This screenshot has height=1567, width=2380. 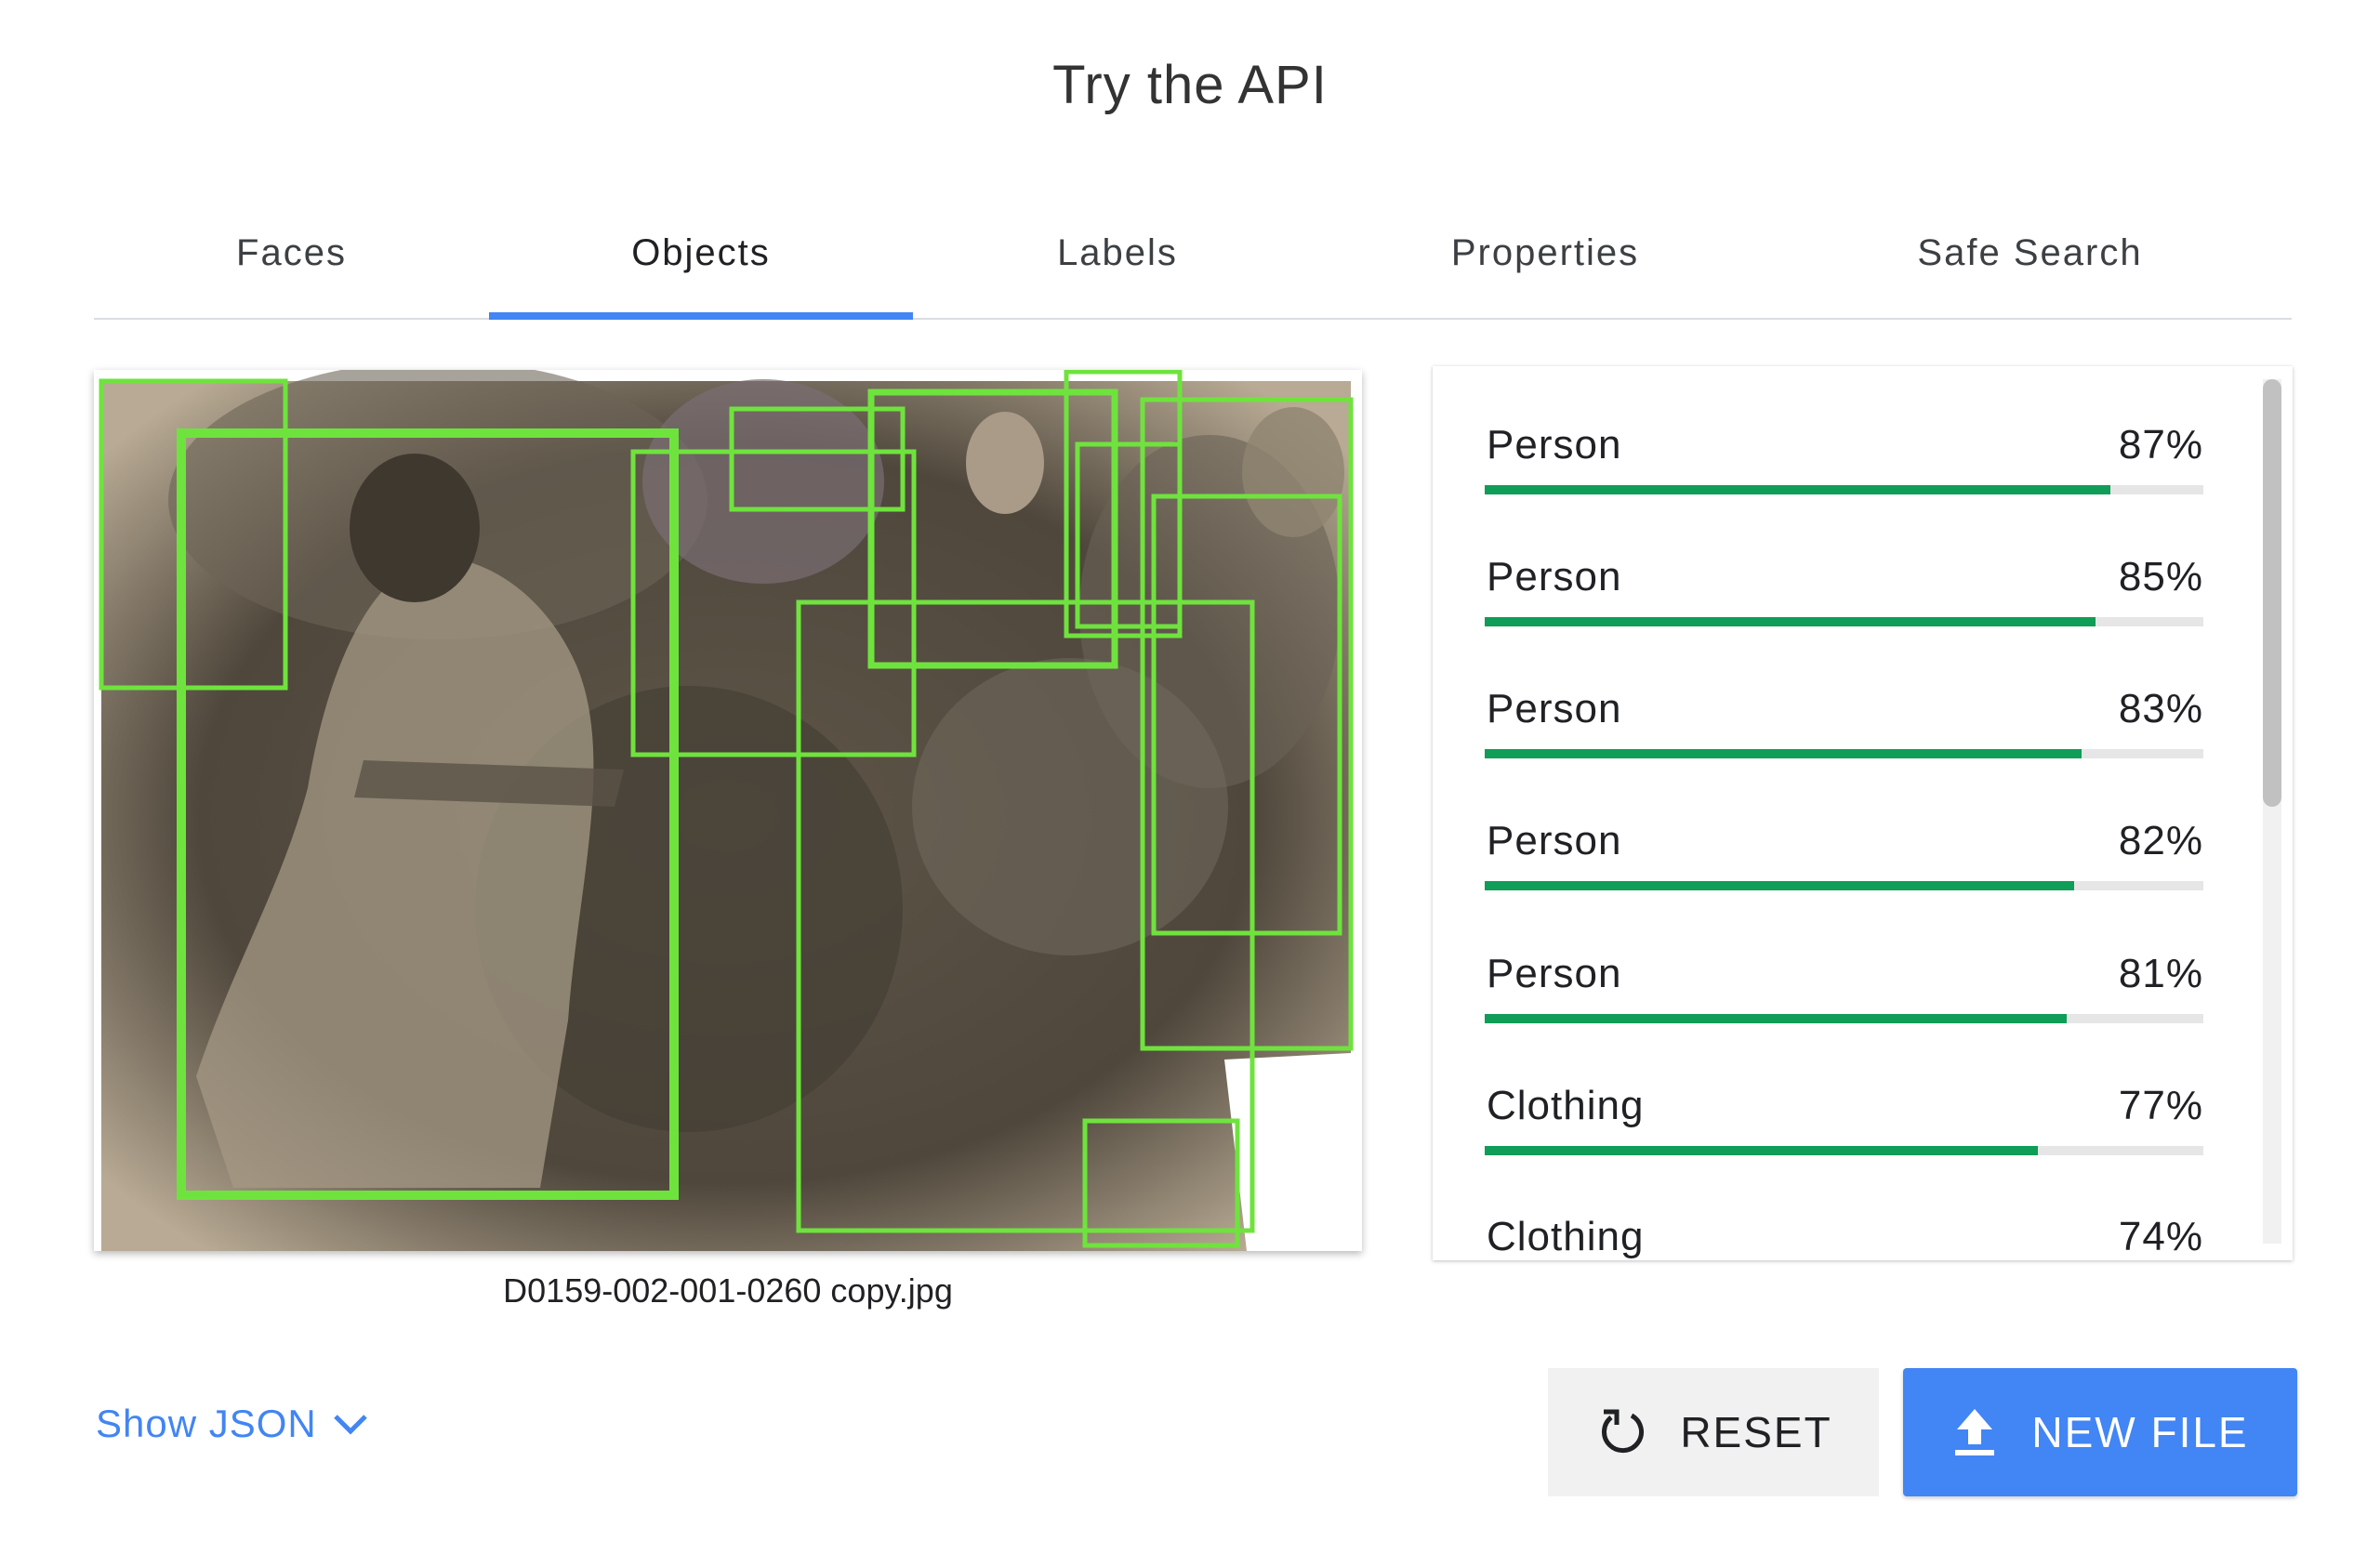 What do you see at coordinates (1190, 85) in the screenshot?
I see `page-title: Try the API` at bounding box center [1190, 85].